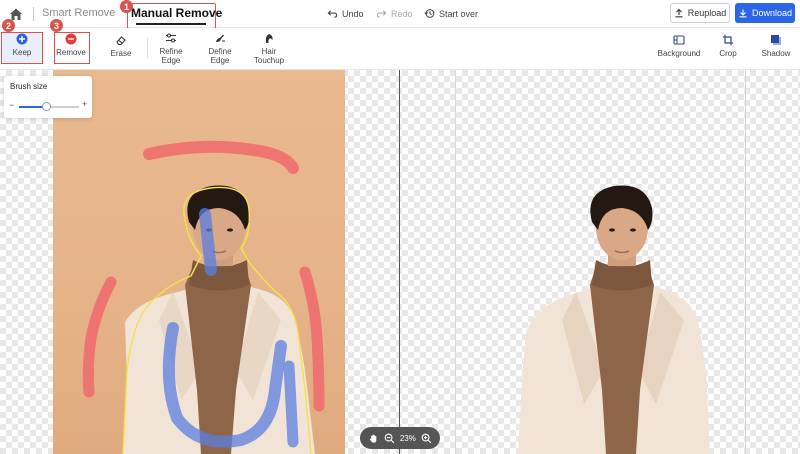 The image size is (800, 454). Describe the element at coordinates (48, 97) in the screenshot. I see `brush-size-panel: Brush size − +` at that location.